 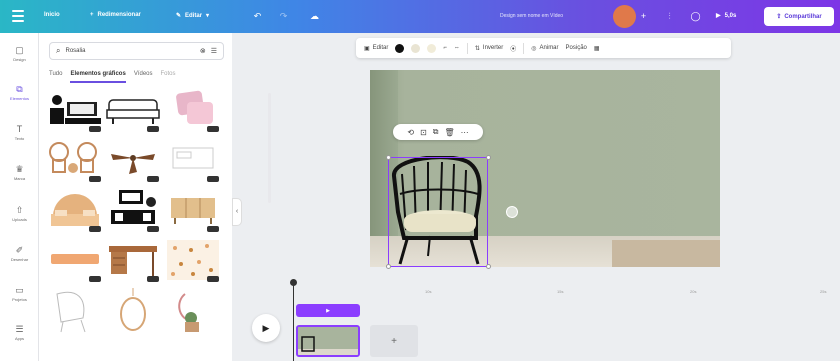 What do you see at coordinates (423, 132) in the screenshot?
I see `lock-icon: ⊡` at bounding box center [423, 132].